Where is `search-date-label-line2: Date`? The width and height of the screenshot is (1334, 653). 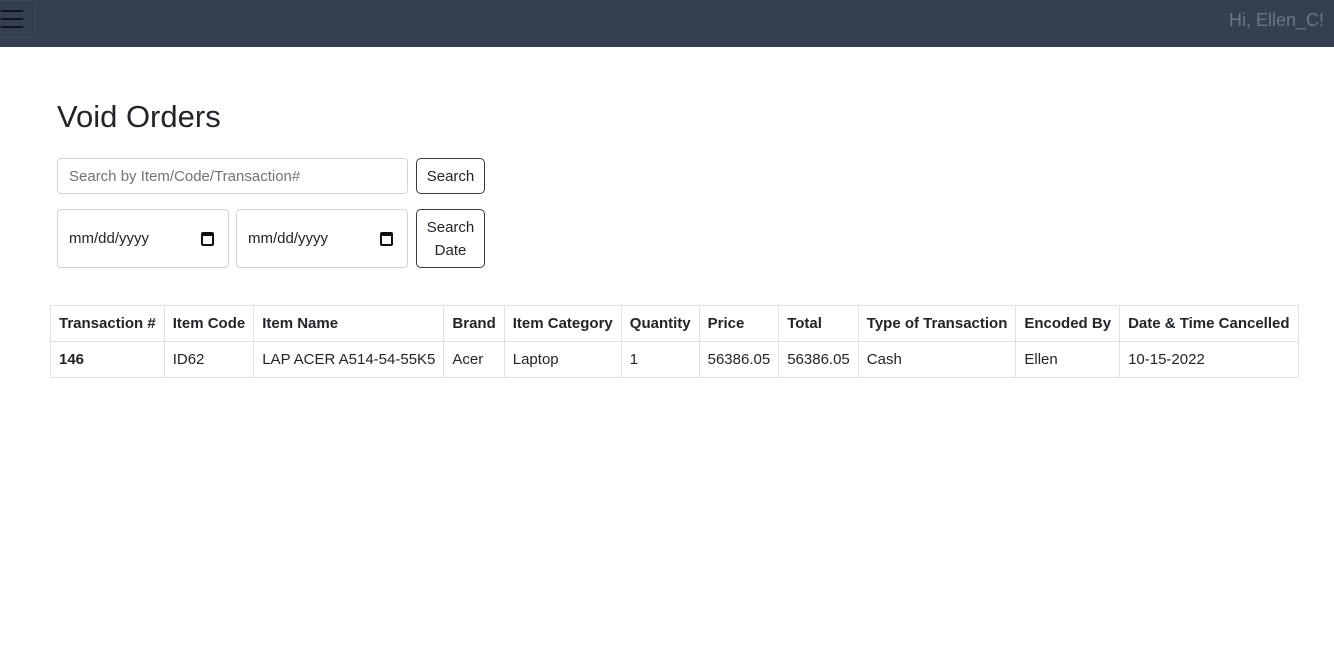 search-date-label-line2: Date is located at coordinates (450, 250).